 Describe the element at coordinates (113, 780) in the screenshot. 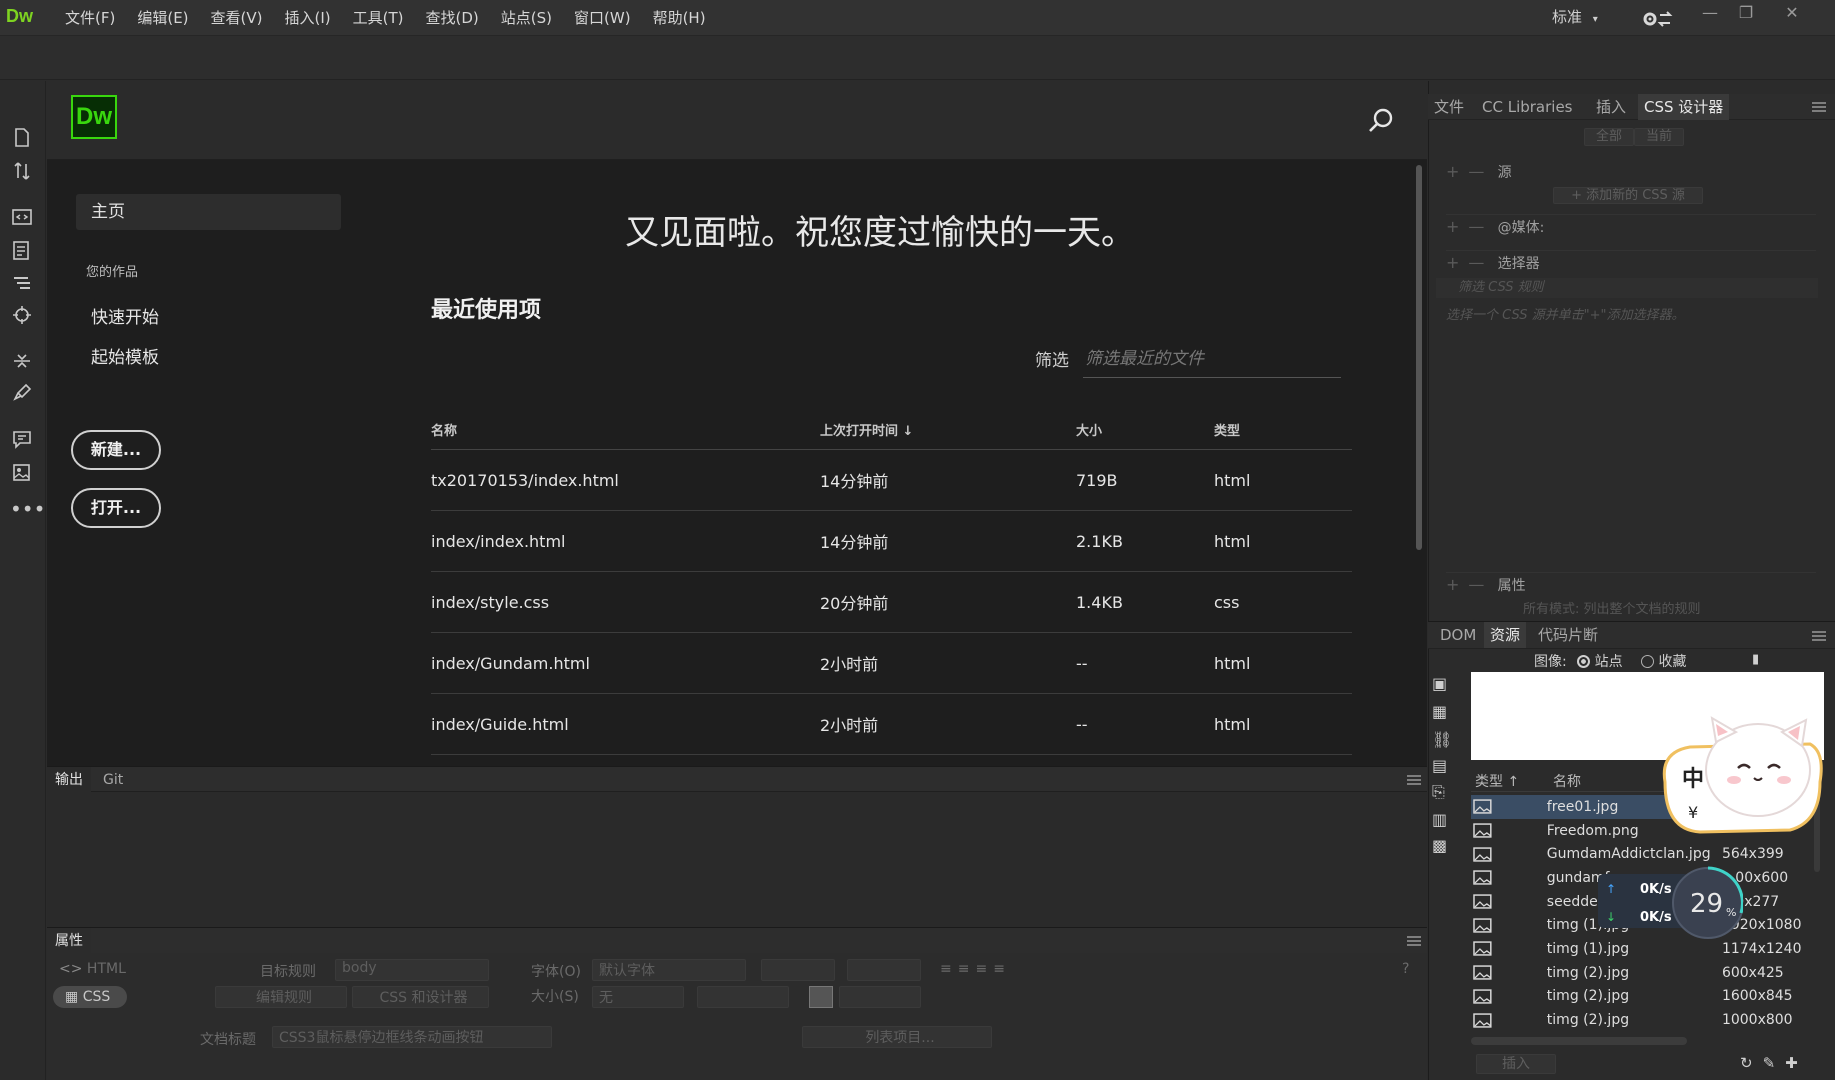

I see `tab-git: Git` at that location.